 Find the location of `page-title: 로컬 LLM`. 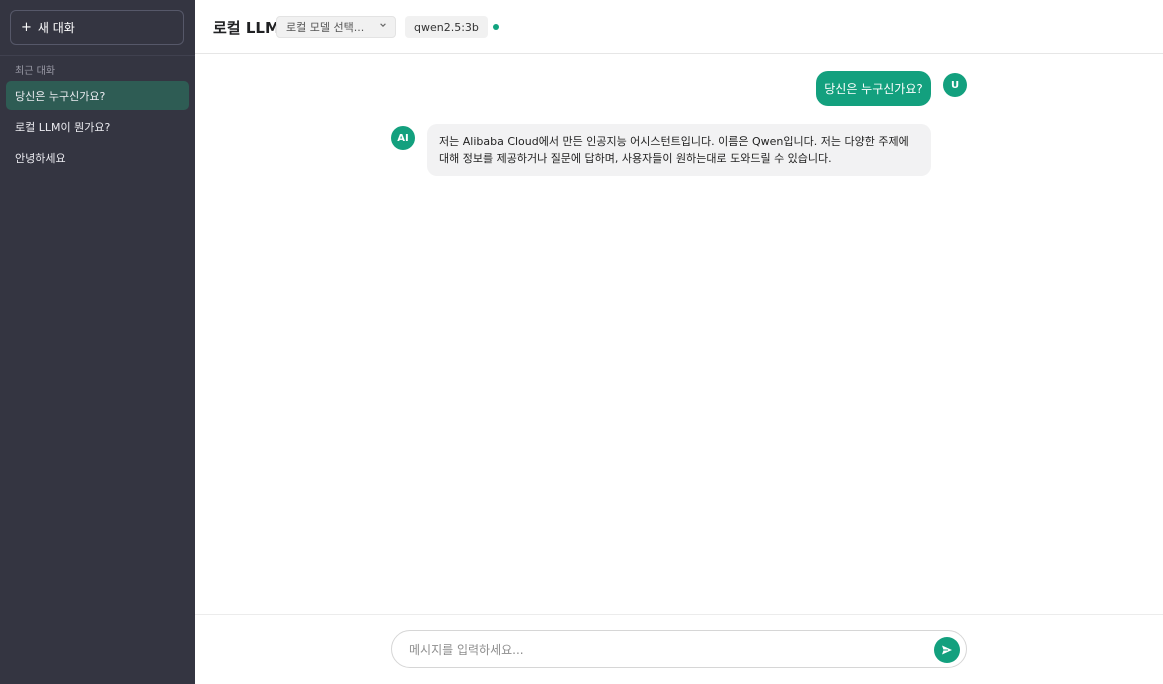

page-title: 로컬 LLM is located at coordinates (246, 28).